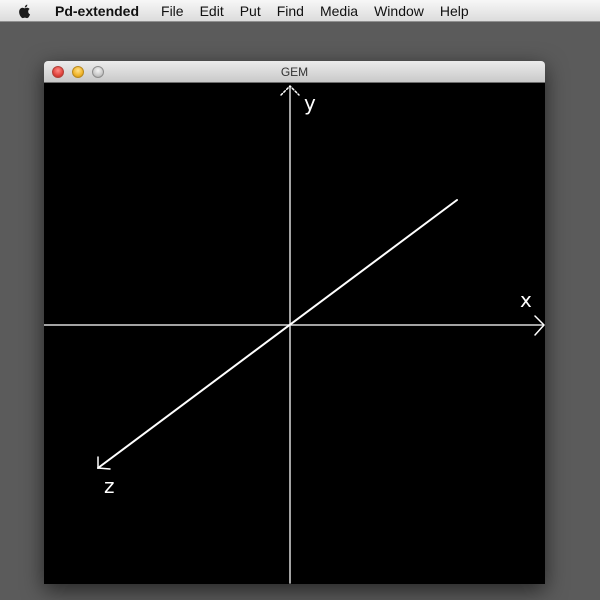 The height and width of the screenshot is (600, 600). Describe the element at coordinates (526, 300) in the screenshot. I see `x-axis-label: x` at that location.